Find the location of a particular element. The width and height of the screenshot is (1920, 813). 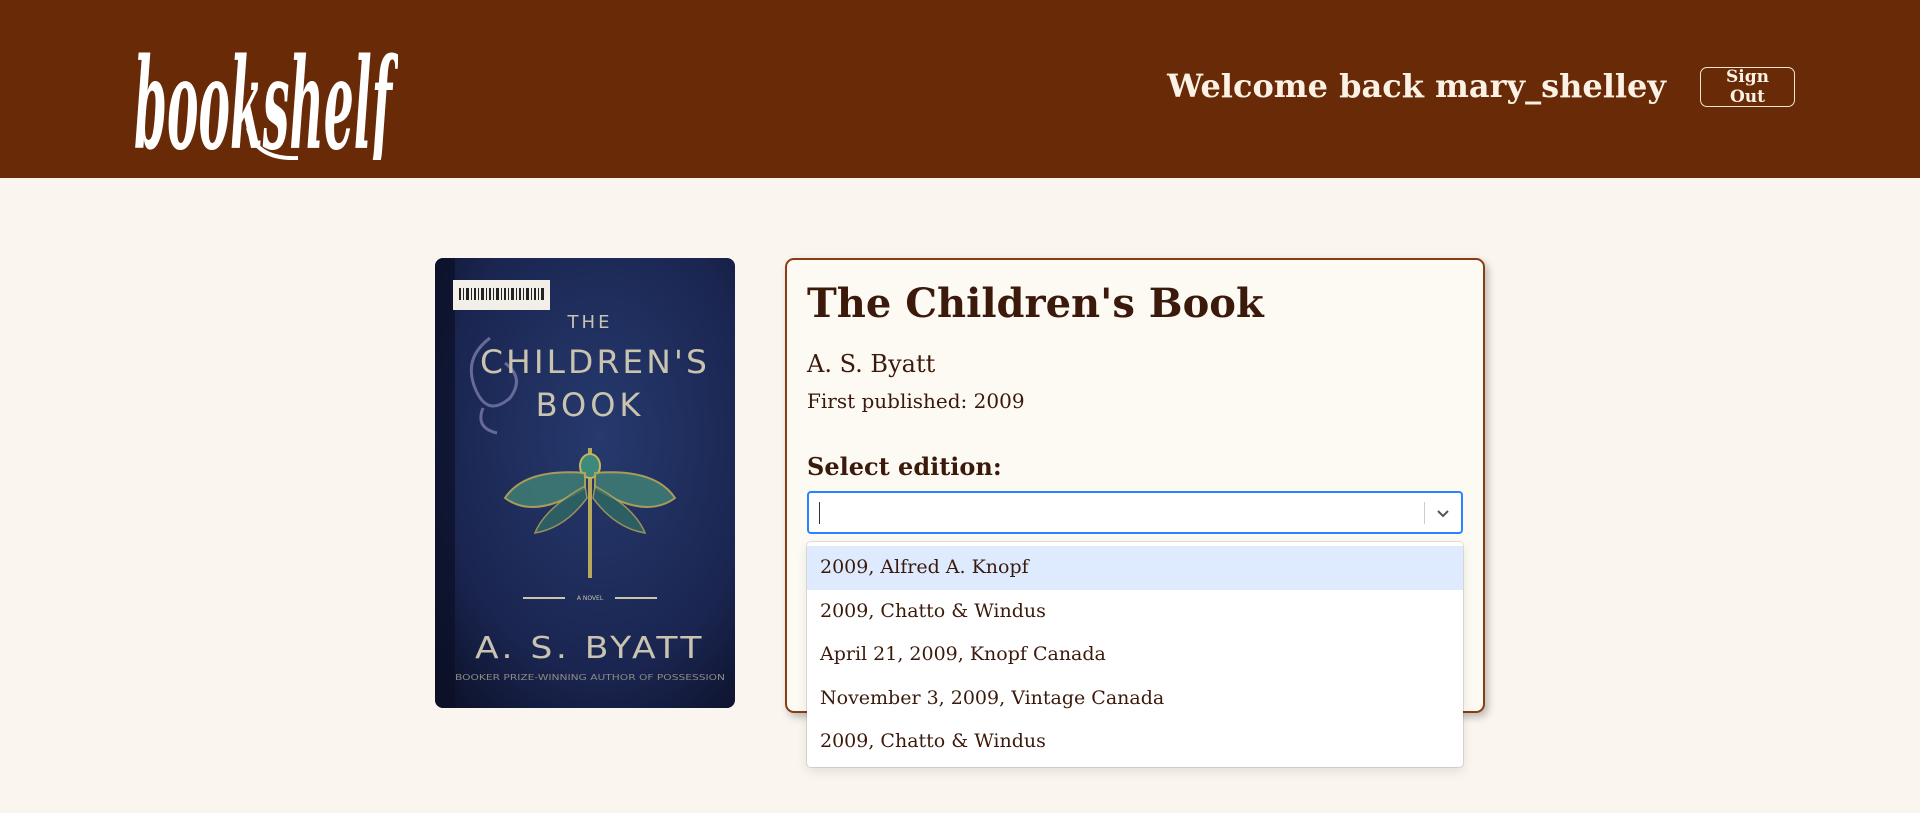

select-edition-label: Select edition: is located at coordinates (904, 466).